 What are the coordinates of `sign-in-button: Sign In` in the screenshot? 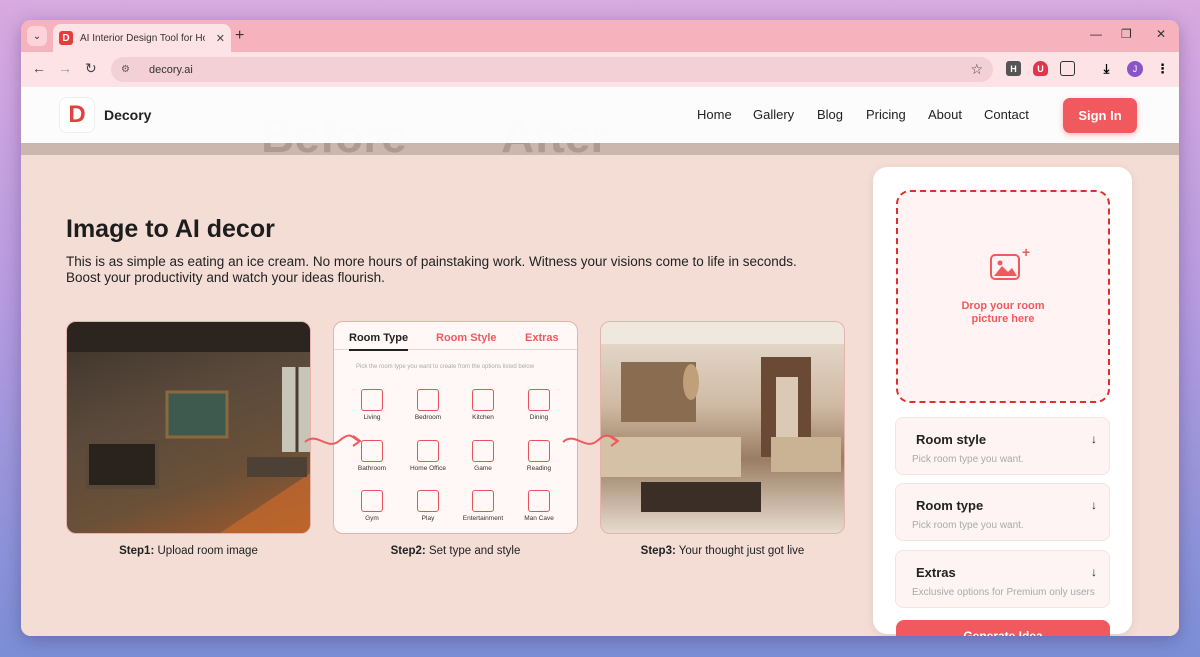 It's located at (1100, 115).